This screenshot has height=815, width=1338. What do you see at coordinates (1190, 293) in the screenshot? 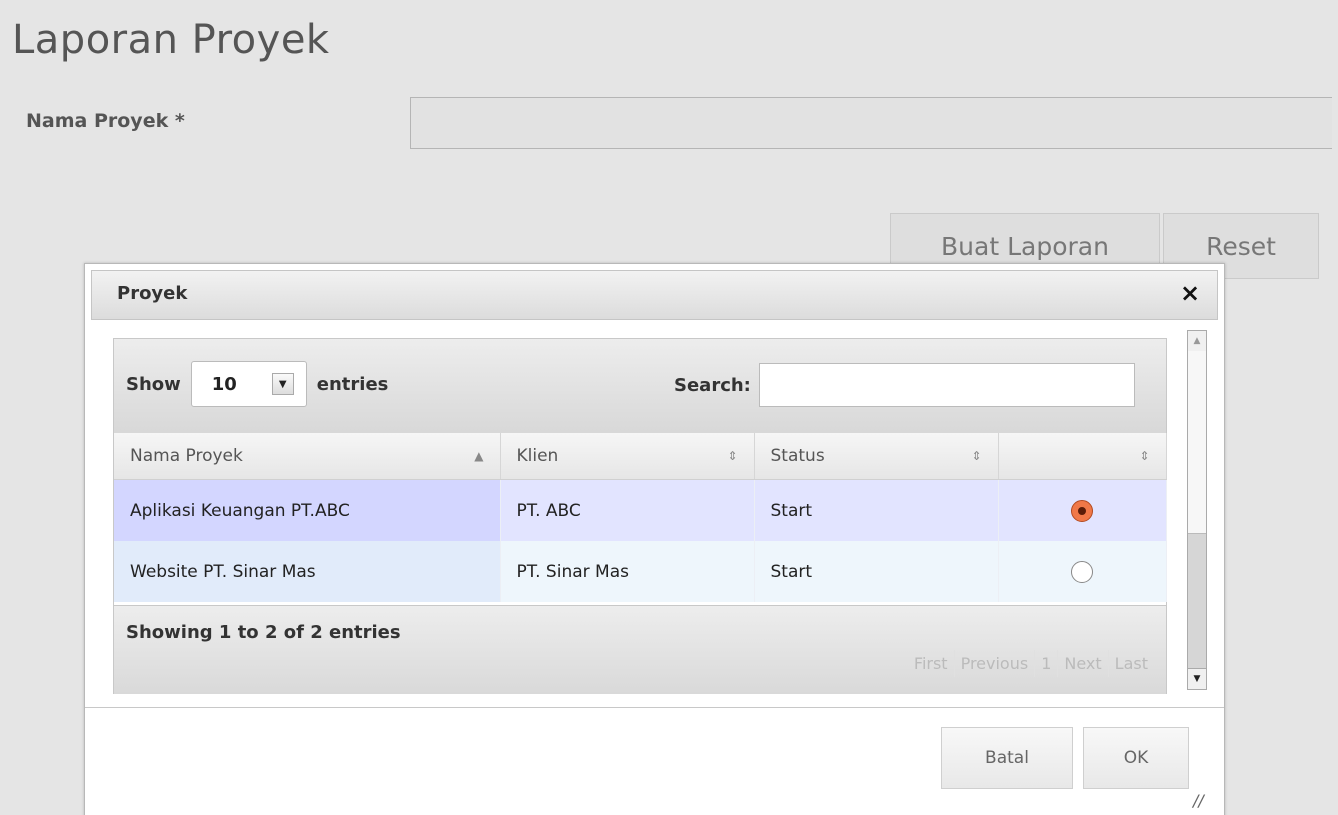
I see `close-icon: ×` at bounding box center [1190, 293].